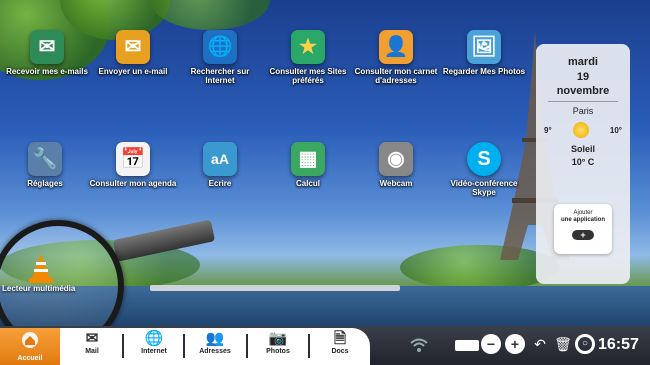  I want to click on weather-city: Paris, so click(583, 111).